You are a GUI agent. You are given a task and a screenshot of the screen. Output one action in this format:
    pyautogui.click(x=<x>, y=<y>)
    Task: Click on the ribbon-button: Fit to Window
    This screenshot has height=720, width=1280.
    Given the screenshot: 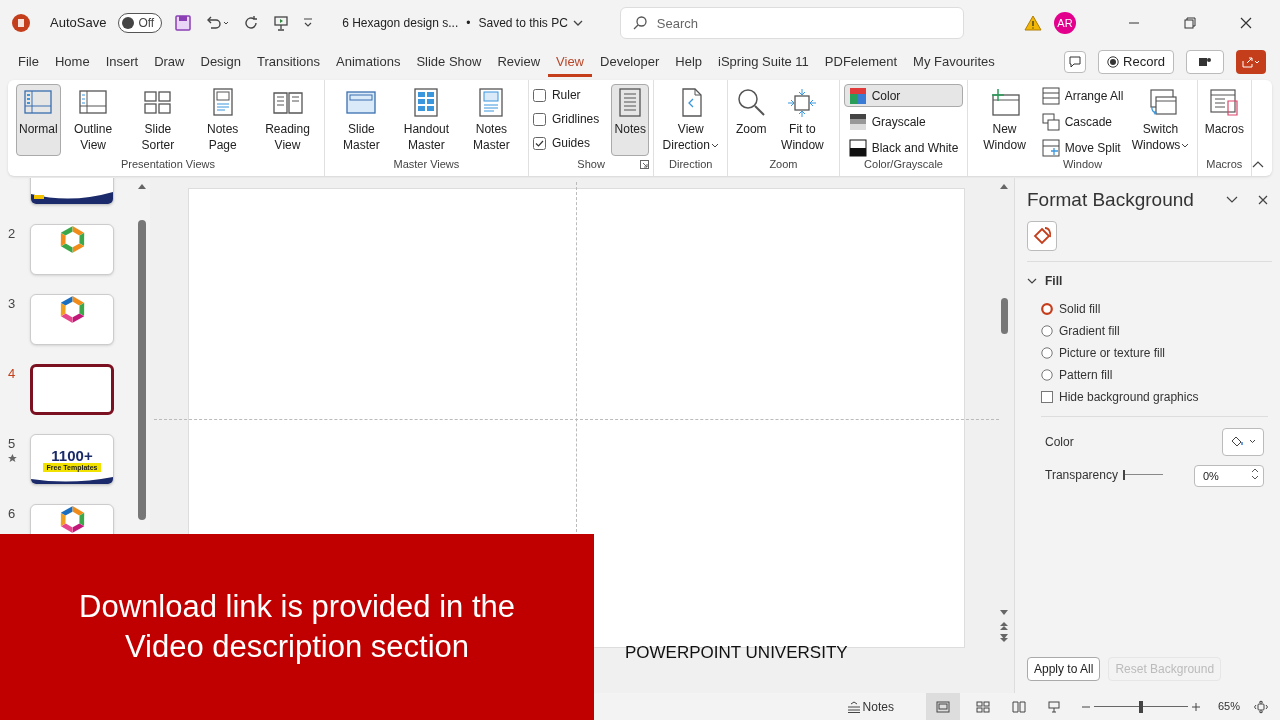 What is the action you would take?
    pyautogui.click(x=802, y=120)
    